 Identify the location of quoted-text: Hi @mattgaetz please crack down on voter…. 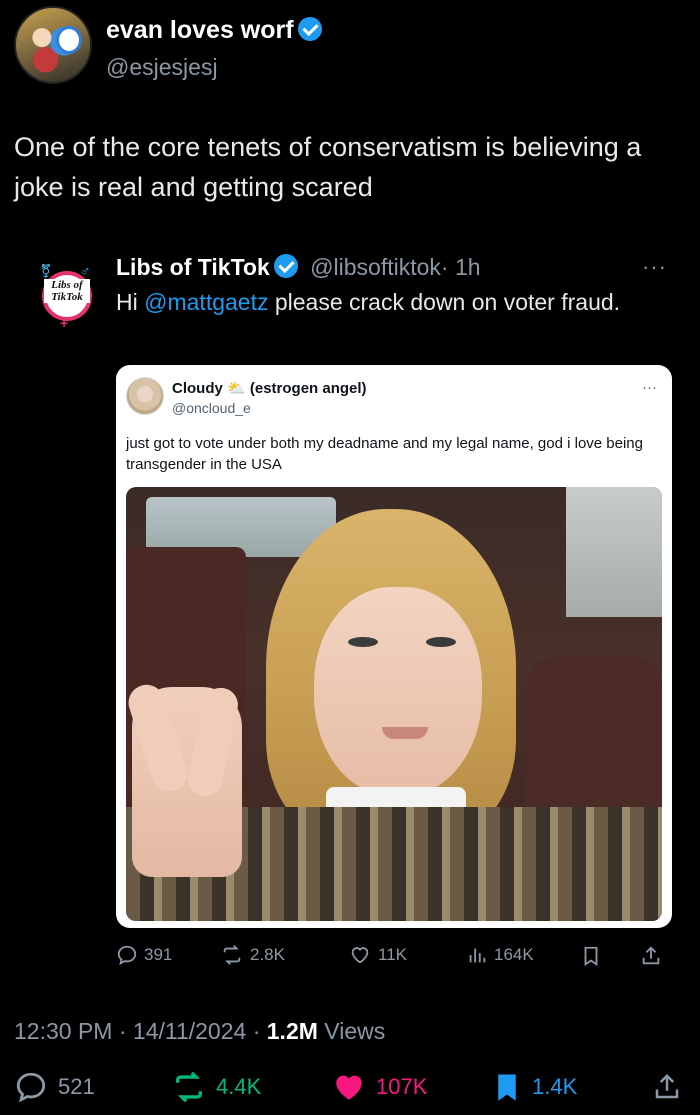
(381, 302).